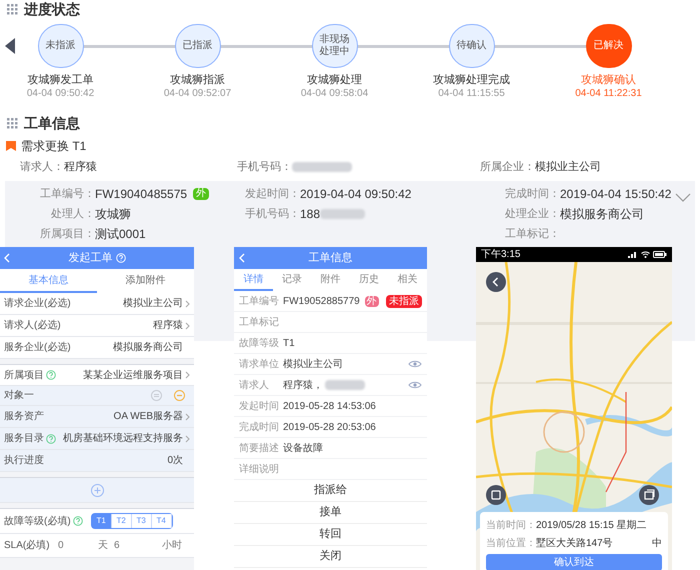 The image size is (700, 570). I want to click on field-value: 188, so click(310, 214).